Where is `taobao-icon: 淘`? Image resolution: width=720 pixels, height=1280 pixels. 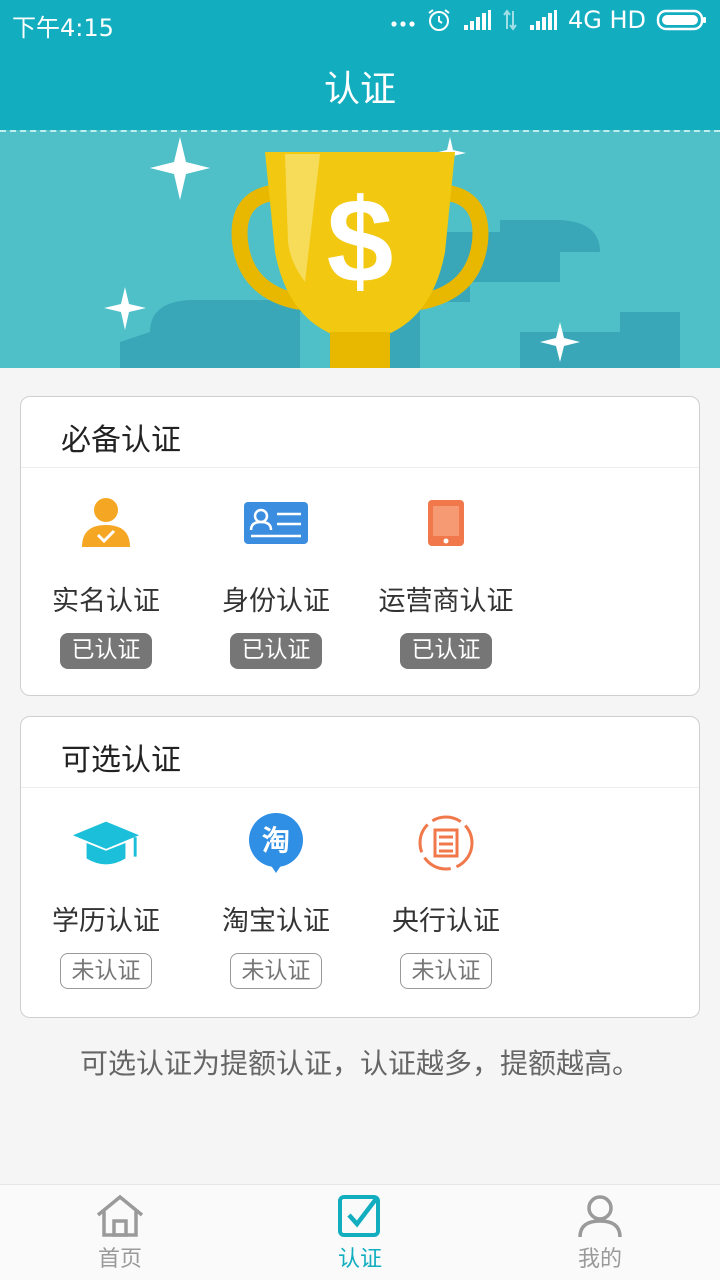 taobao-icon: 淘 is located at coordinates (276, 843).